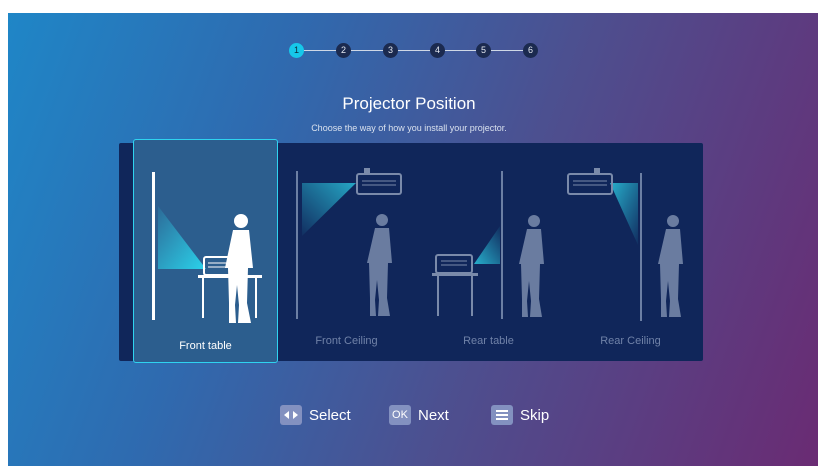 This screenshot has height=466, width=818. Describe the element at coordinates (483, 50) in the screenshot. I see `step-5: 5` at that location.